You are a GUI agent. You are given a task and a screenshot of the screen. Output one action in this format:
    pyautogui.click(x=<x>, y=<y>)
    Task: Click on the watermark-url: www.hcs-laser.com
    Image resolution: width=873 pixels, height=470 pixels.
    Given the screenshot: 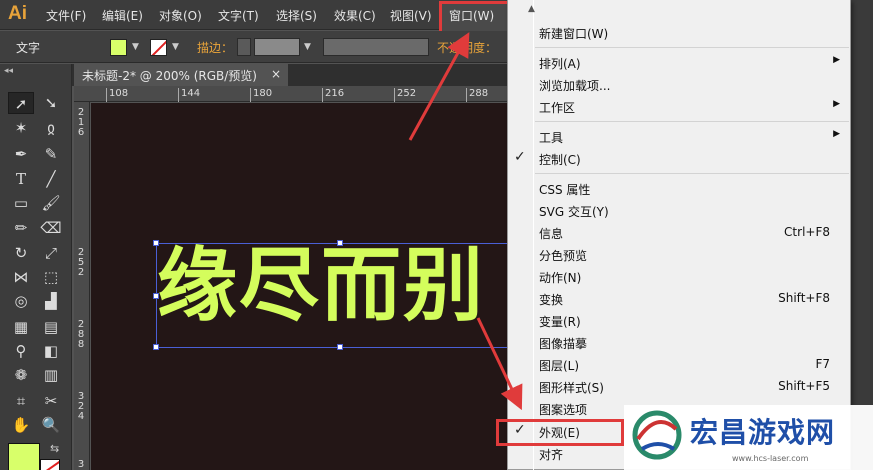 What is the action you would take?
    pyautogui.click(x=770, y=458)
    